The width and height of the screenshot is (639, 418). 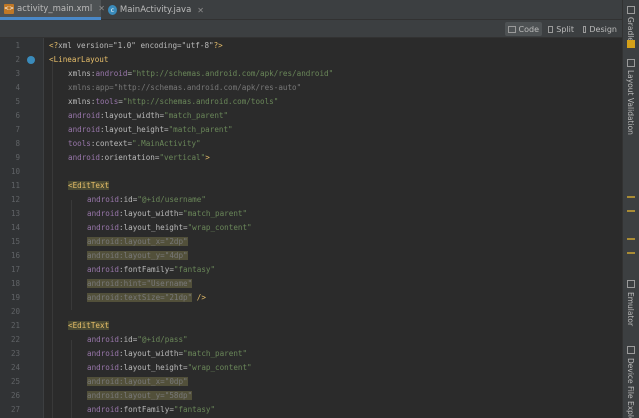 I want to click on code-view-label: Code, so click(x=528, y=29).